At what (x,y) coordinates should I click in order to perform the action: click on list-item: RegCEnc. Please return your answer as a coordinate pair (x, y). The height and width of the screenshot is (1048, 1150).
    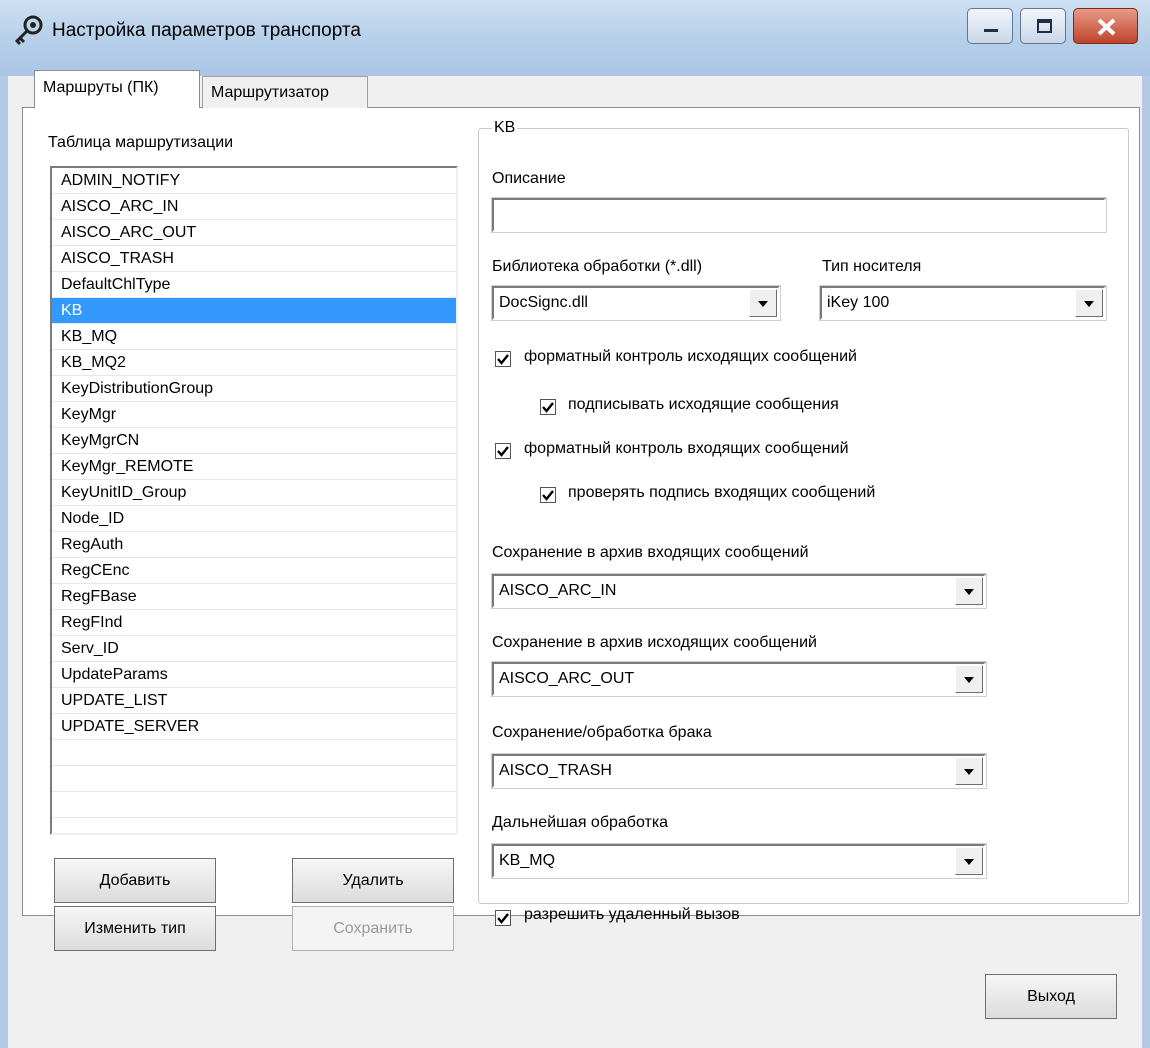
    Looking at the image, I should click on (254, 571).